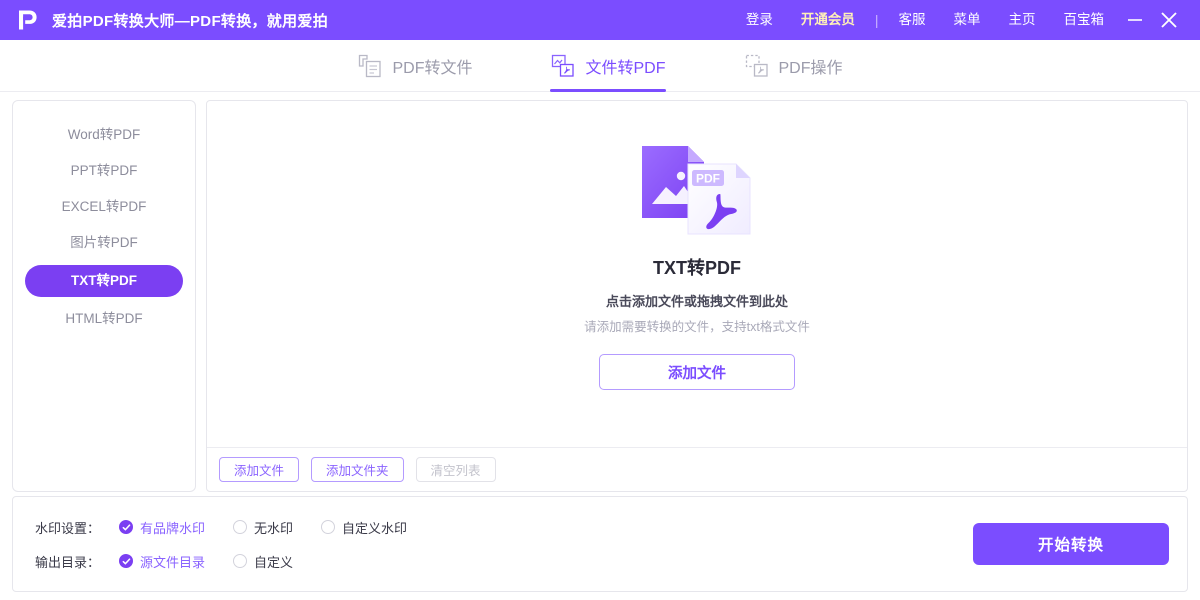  I want to click on sidebar-item-excel-to-pdf: EXCEL转PDF, so click(104, 207).